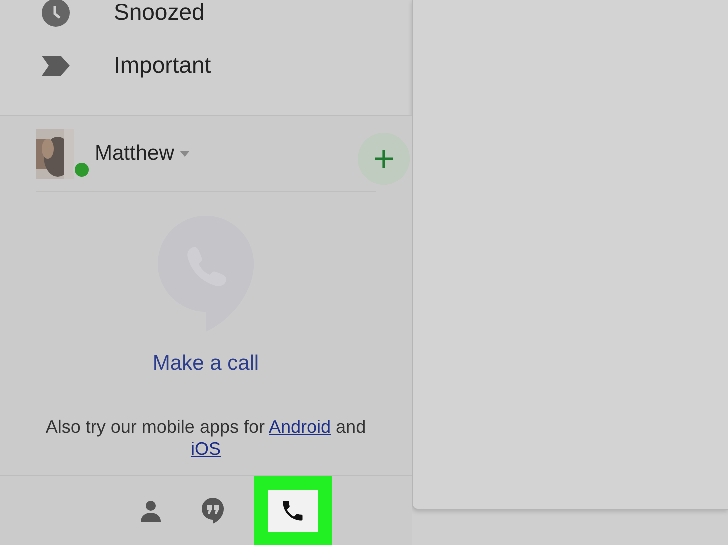 The height and width of the screenshot is (545, 728). What do you see at coordinates (56, 13) in the screenshot?
I see `clock-icon` at bounding box center [56, 13].